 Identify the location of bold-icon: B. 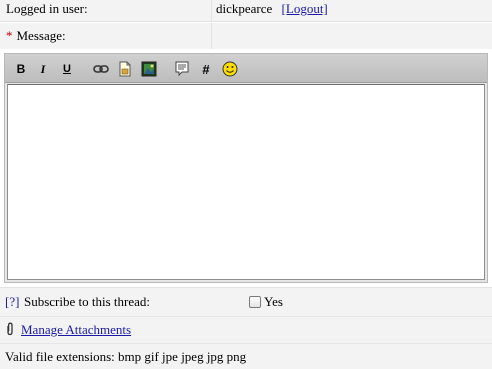
(21, 69).